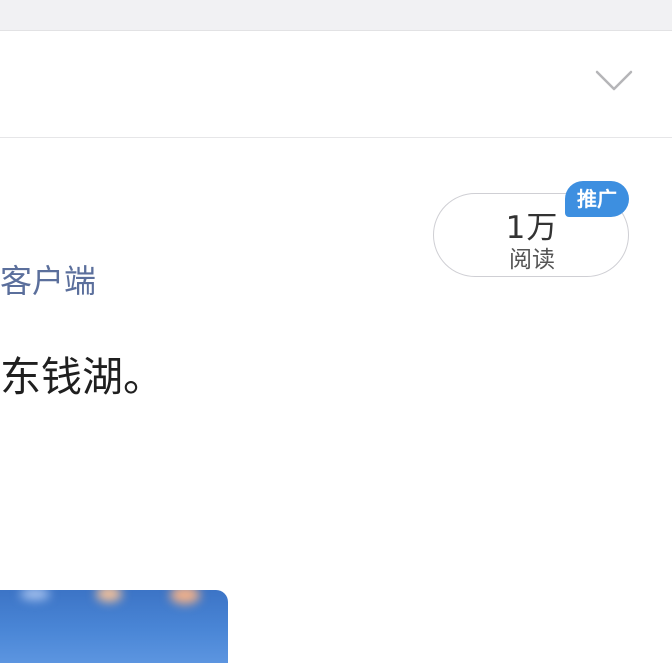 The image size is (672, 663). What do you see at coordinates (82, 377) in the screenshot?
I see `post-text: 东钱湖。` at bounding box center [82, 377].